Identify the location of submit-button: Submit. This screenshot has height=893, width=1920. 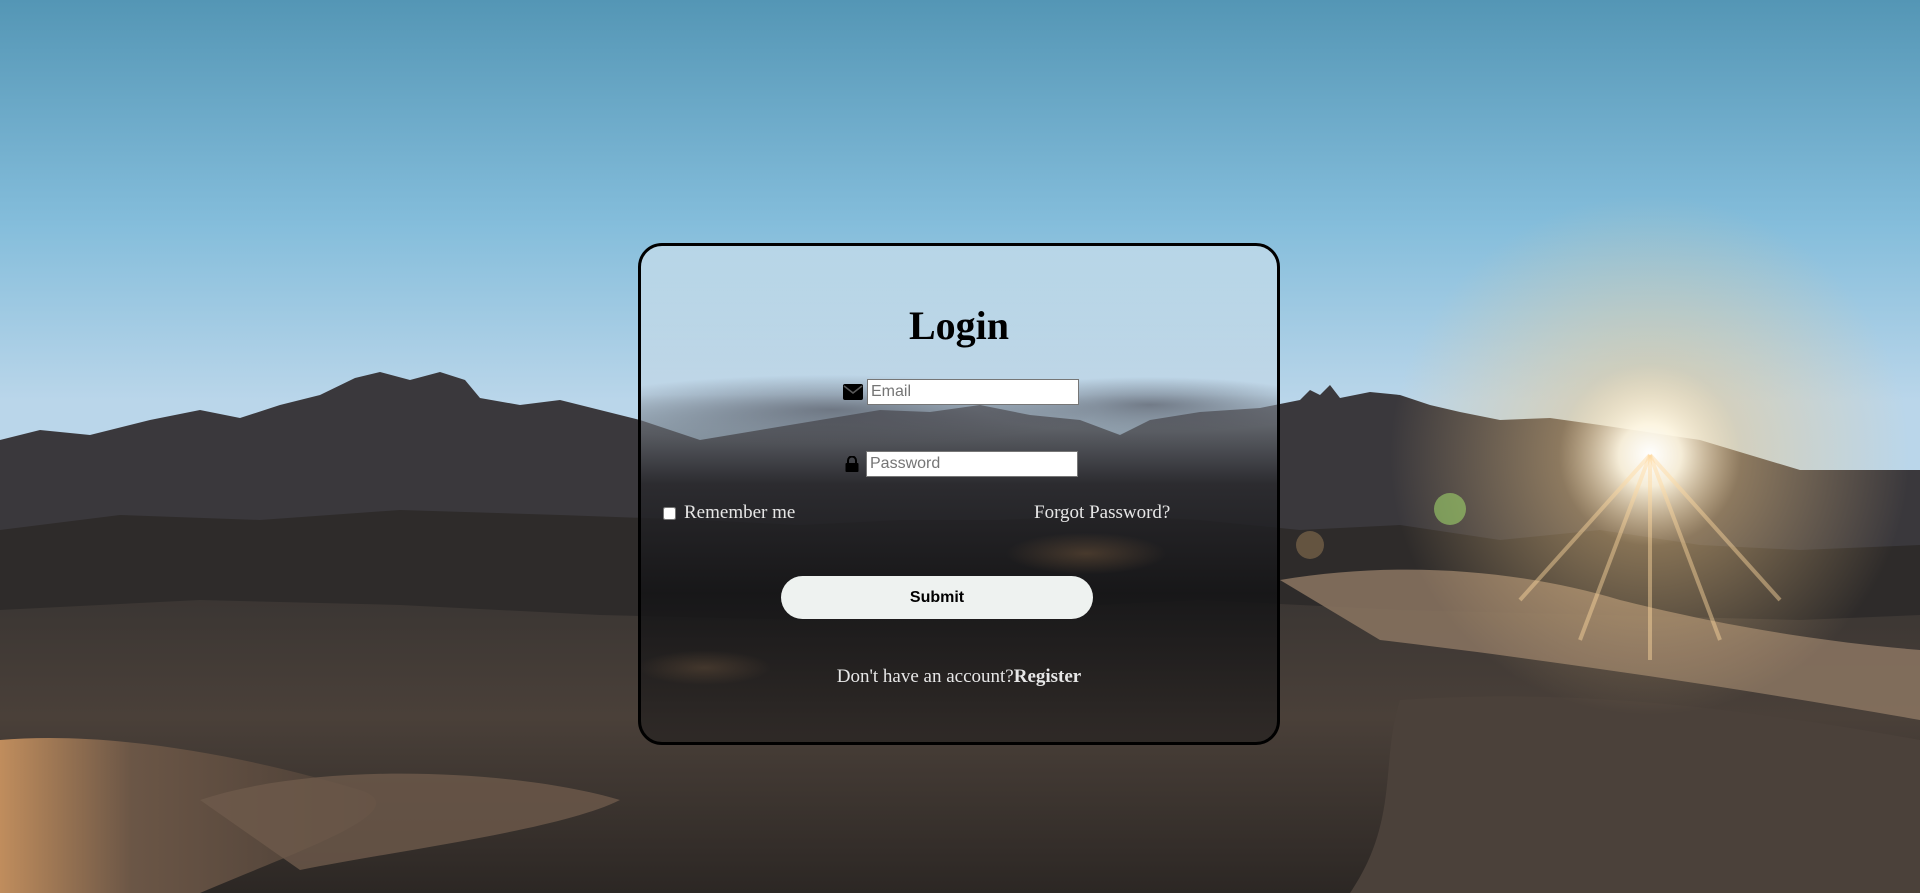
(937, 597).